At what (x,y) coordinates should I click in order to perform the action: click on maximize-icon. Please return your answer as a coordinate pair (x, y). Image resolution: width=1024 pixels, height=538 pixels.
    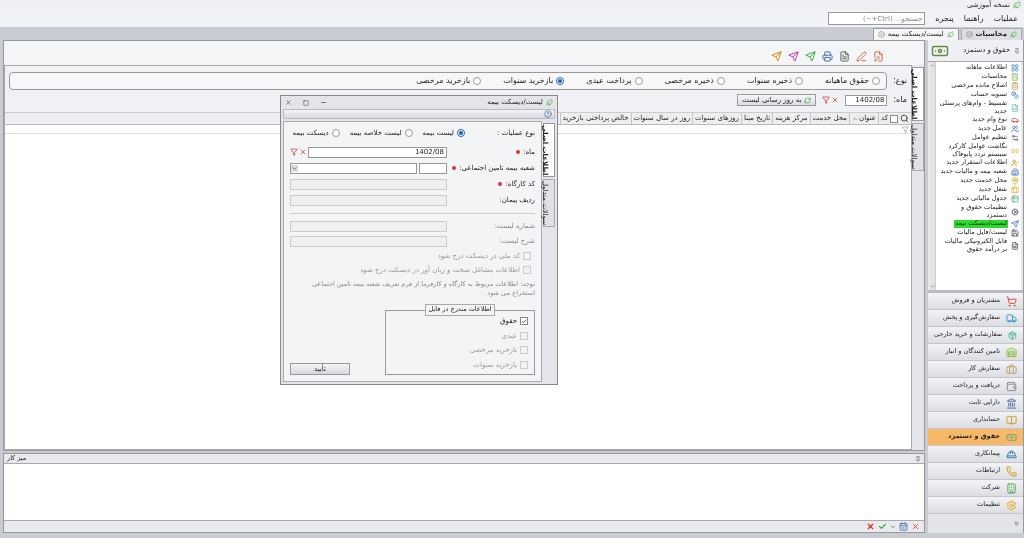
    Looking at the image, I should click on (306, 102).